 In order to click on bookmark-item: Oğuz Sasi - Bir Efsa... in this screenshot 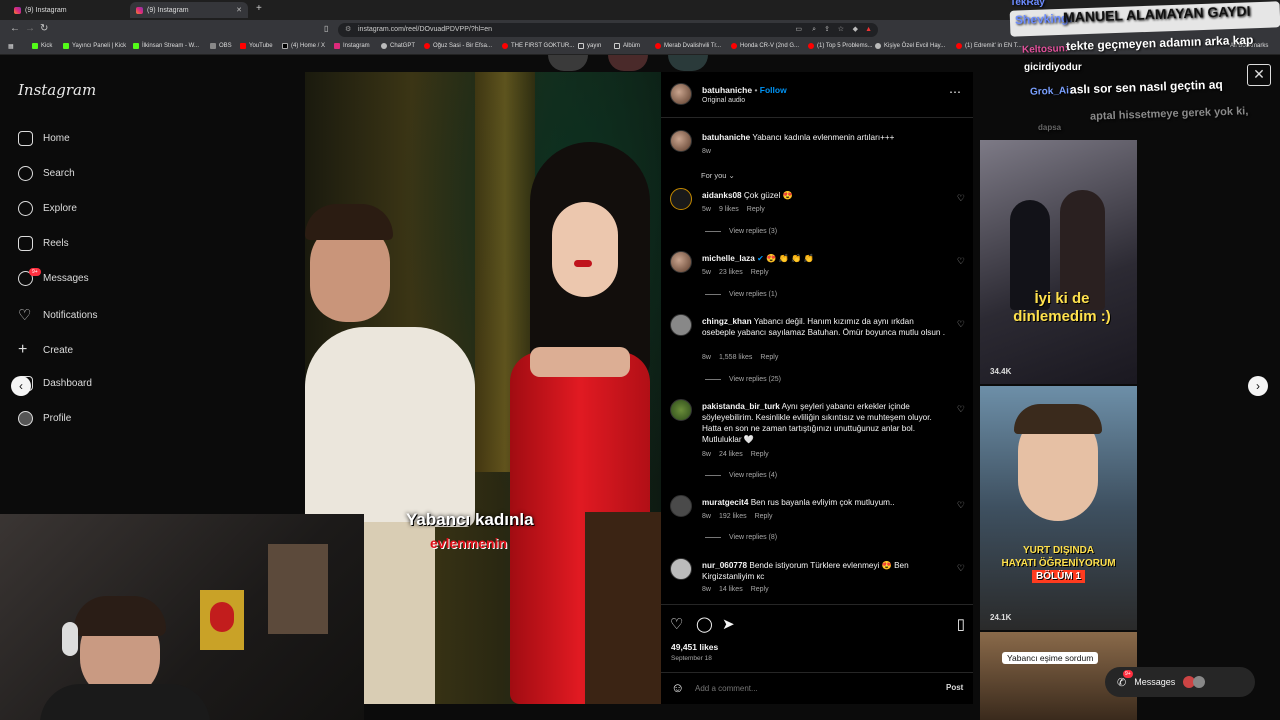, I will do `click(458, 46)`.